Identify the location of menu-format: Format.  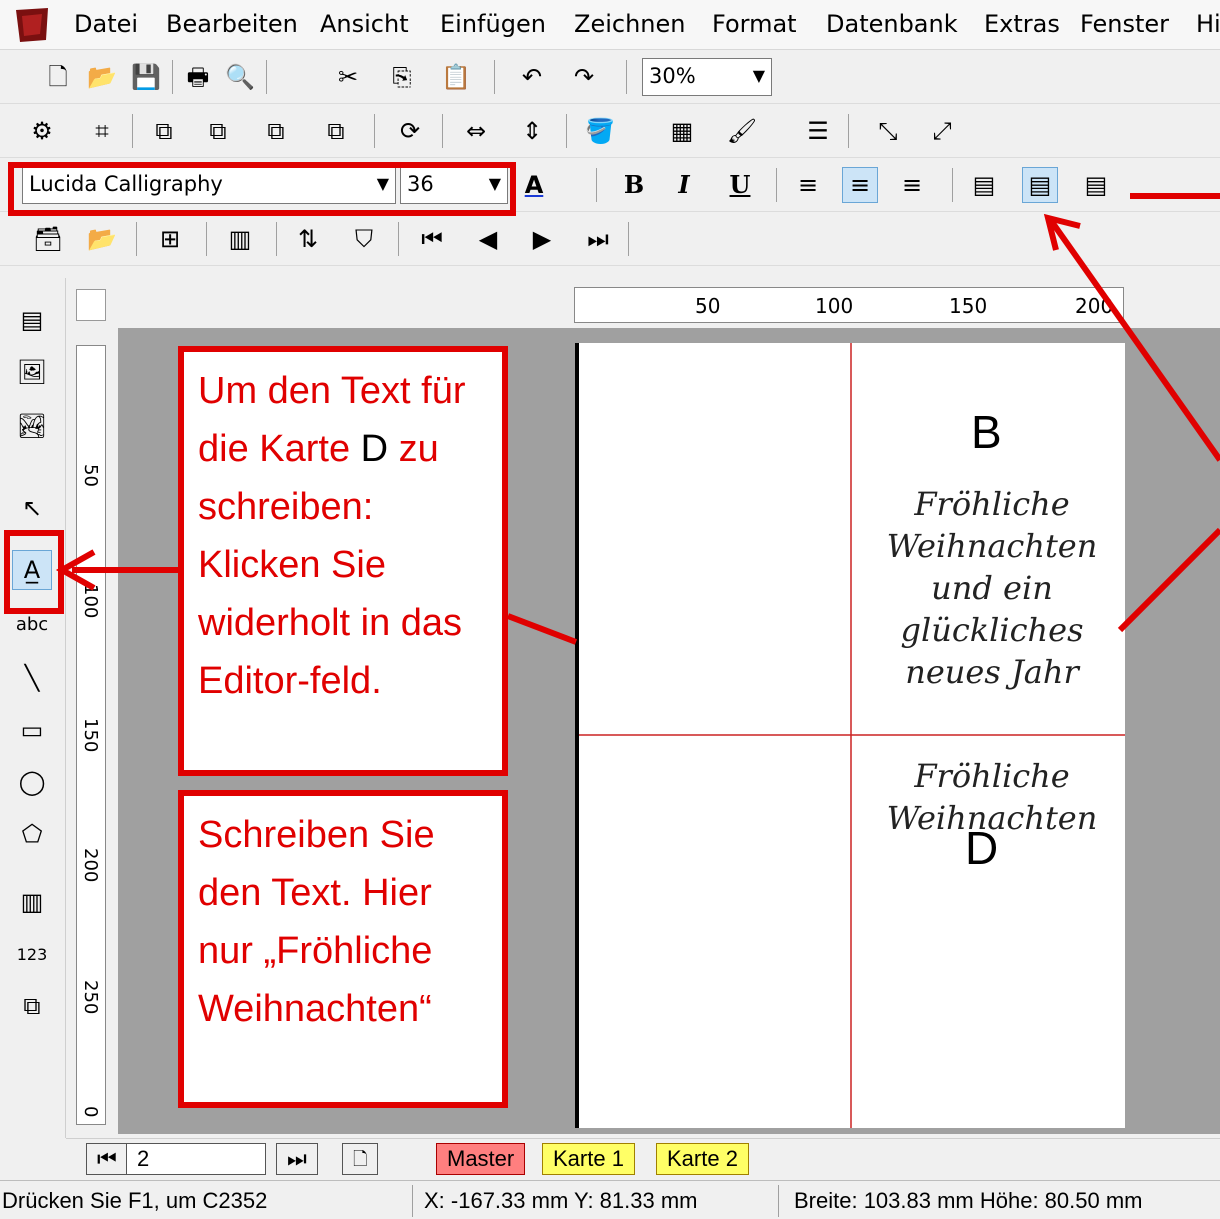
(754, 24).